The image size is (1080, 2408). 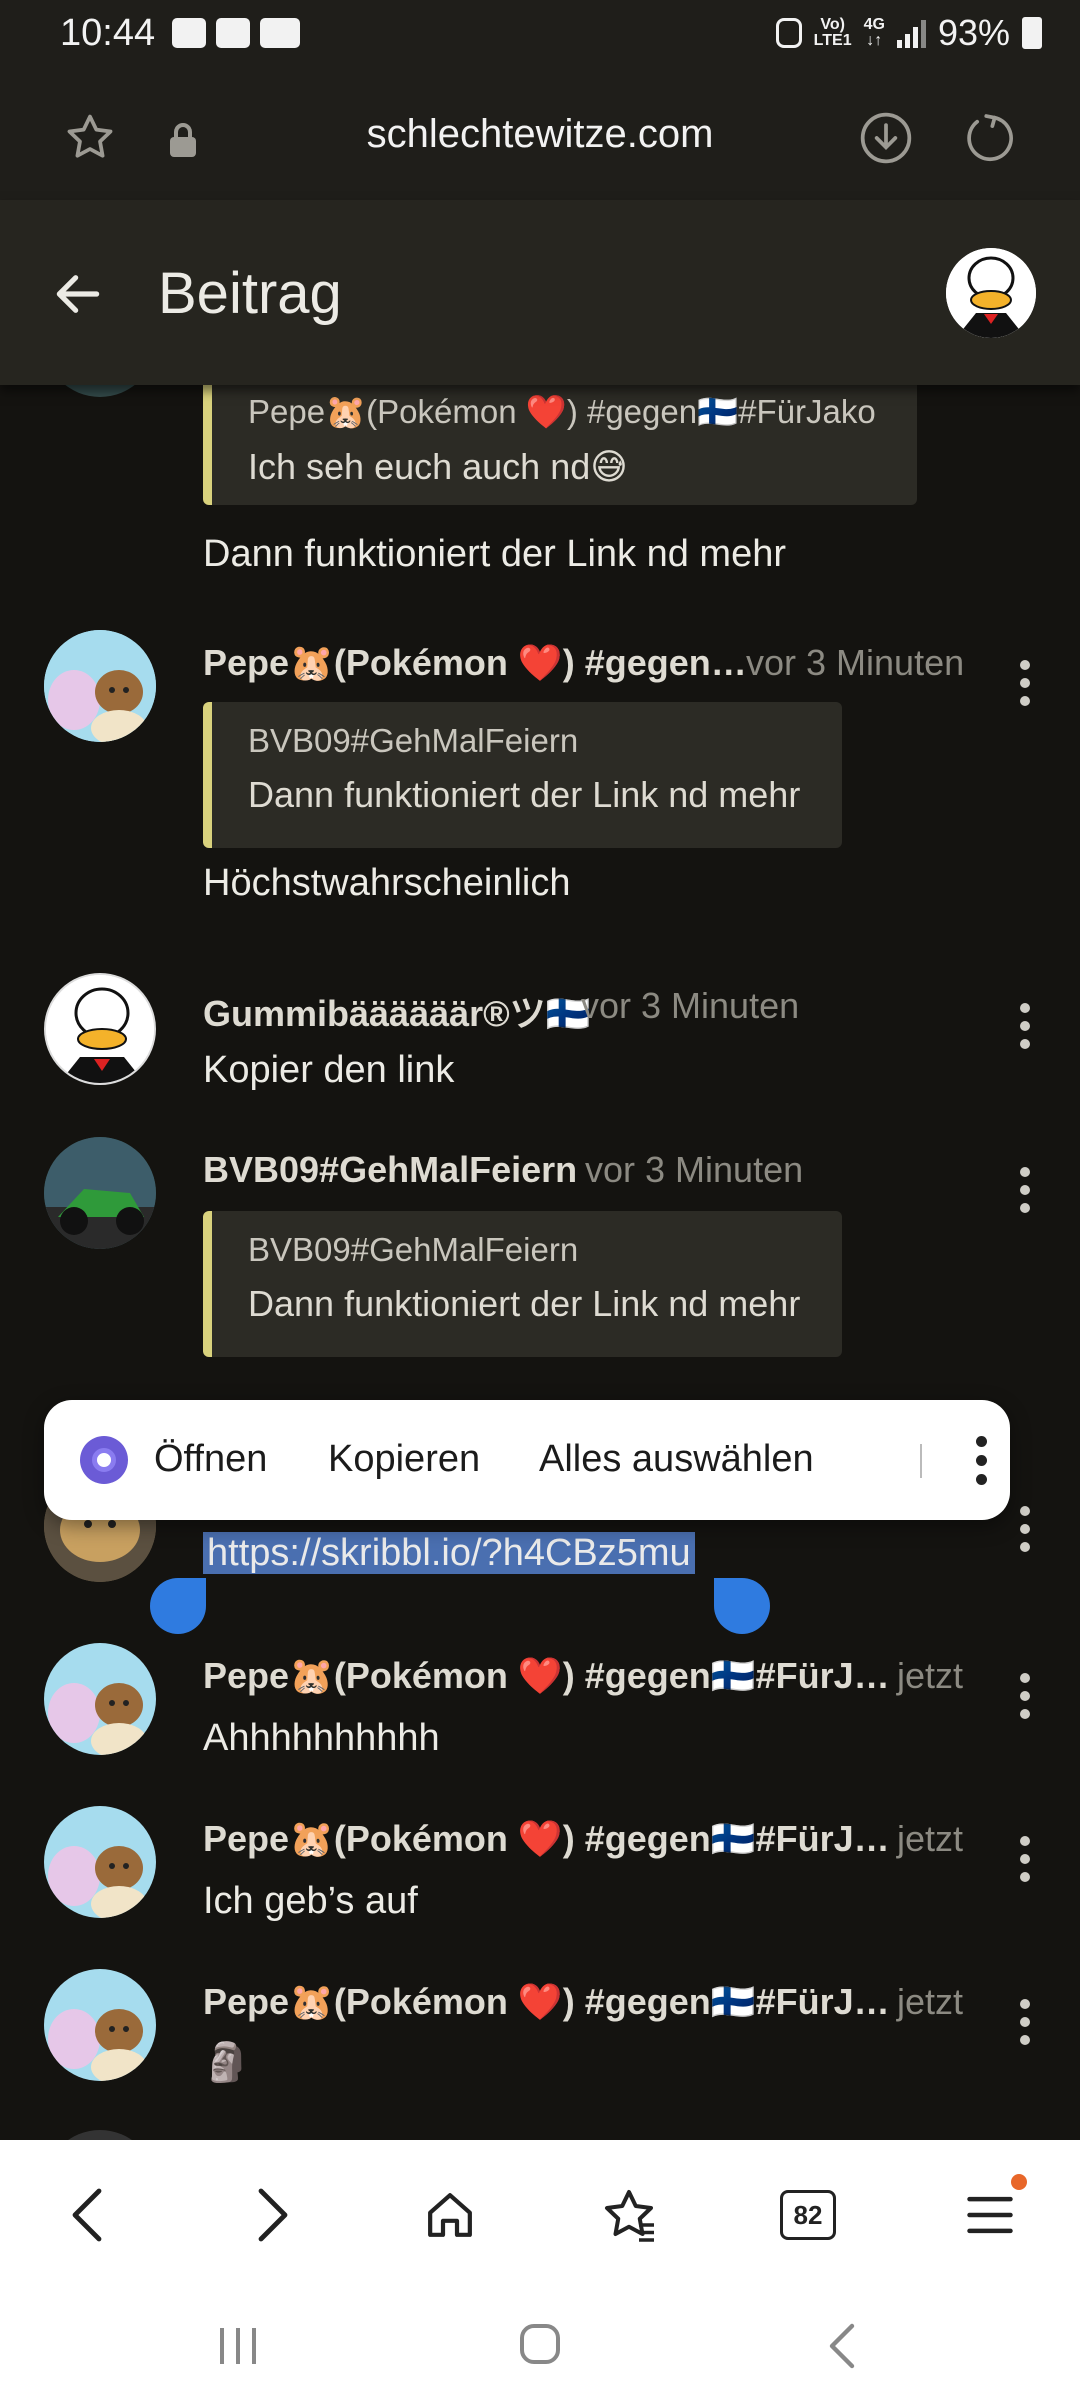 I want to click on user-avatar, so click(x=991, y=293).